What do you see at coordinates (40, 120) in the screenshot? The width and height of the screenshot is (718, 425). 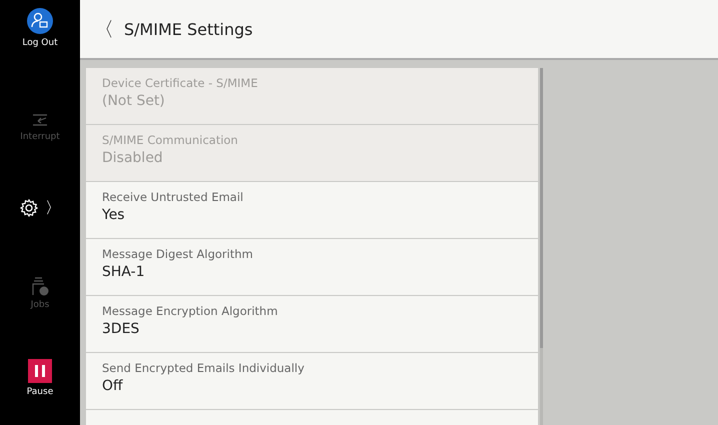 I see `interrupt-icon` at bounding box center [40, 120].